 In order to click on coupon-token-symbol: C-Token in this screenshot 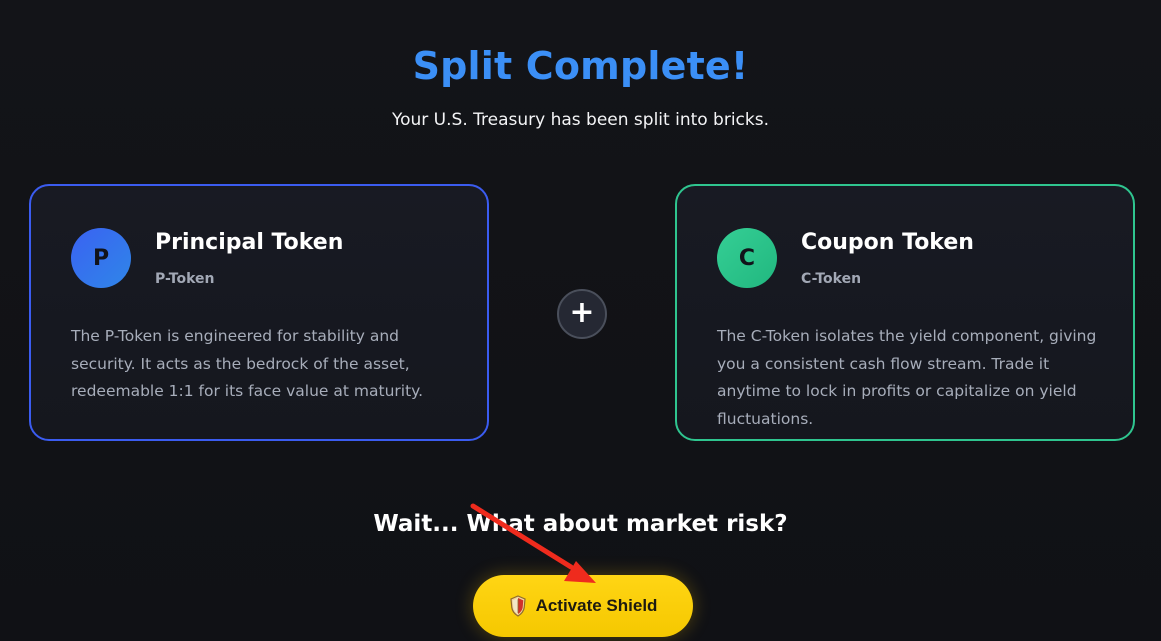, I will do `click(831, 279)`.